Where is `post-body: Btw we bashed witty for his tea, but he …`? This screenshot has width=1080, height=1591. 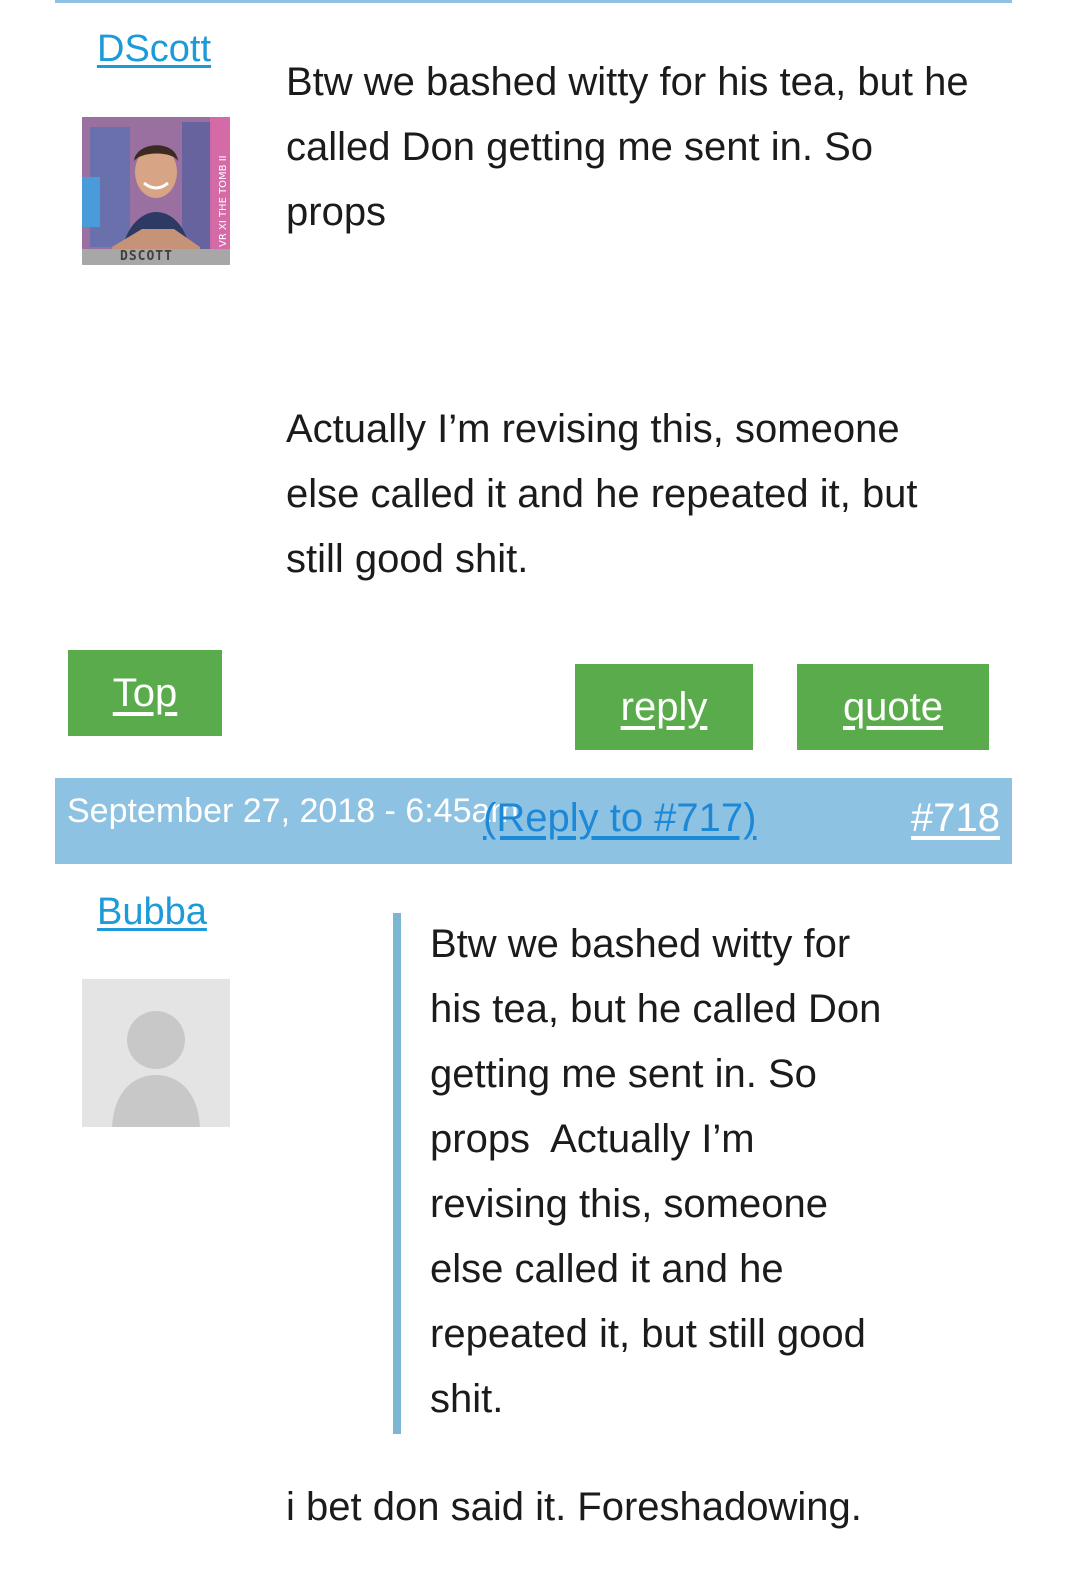
post-body: Btw we bashed witty for his tea, but he … is located at coordinates (666, 147).